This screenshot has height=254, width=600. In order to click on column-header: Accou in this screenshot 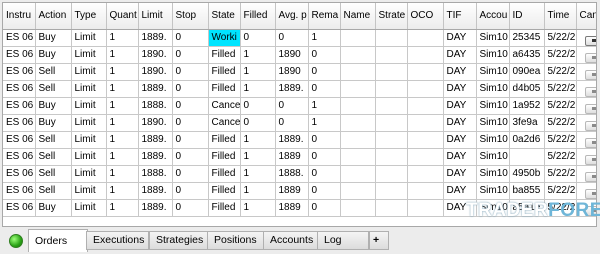, I will do `click(493, 16)`.